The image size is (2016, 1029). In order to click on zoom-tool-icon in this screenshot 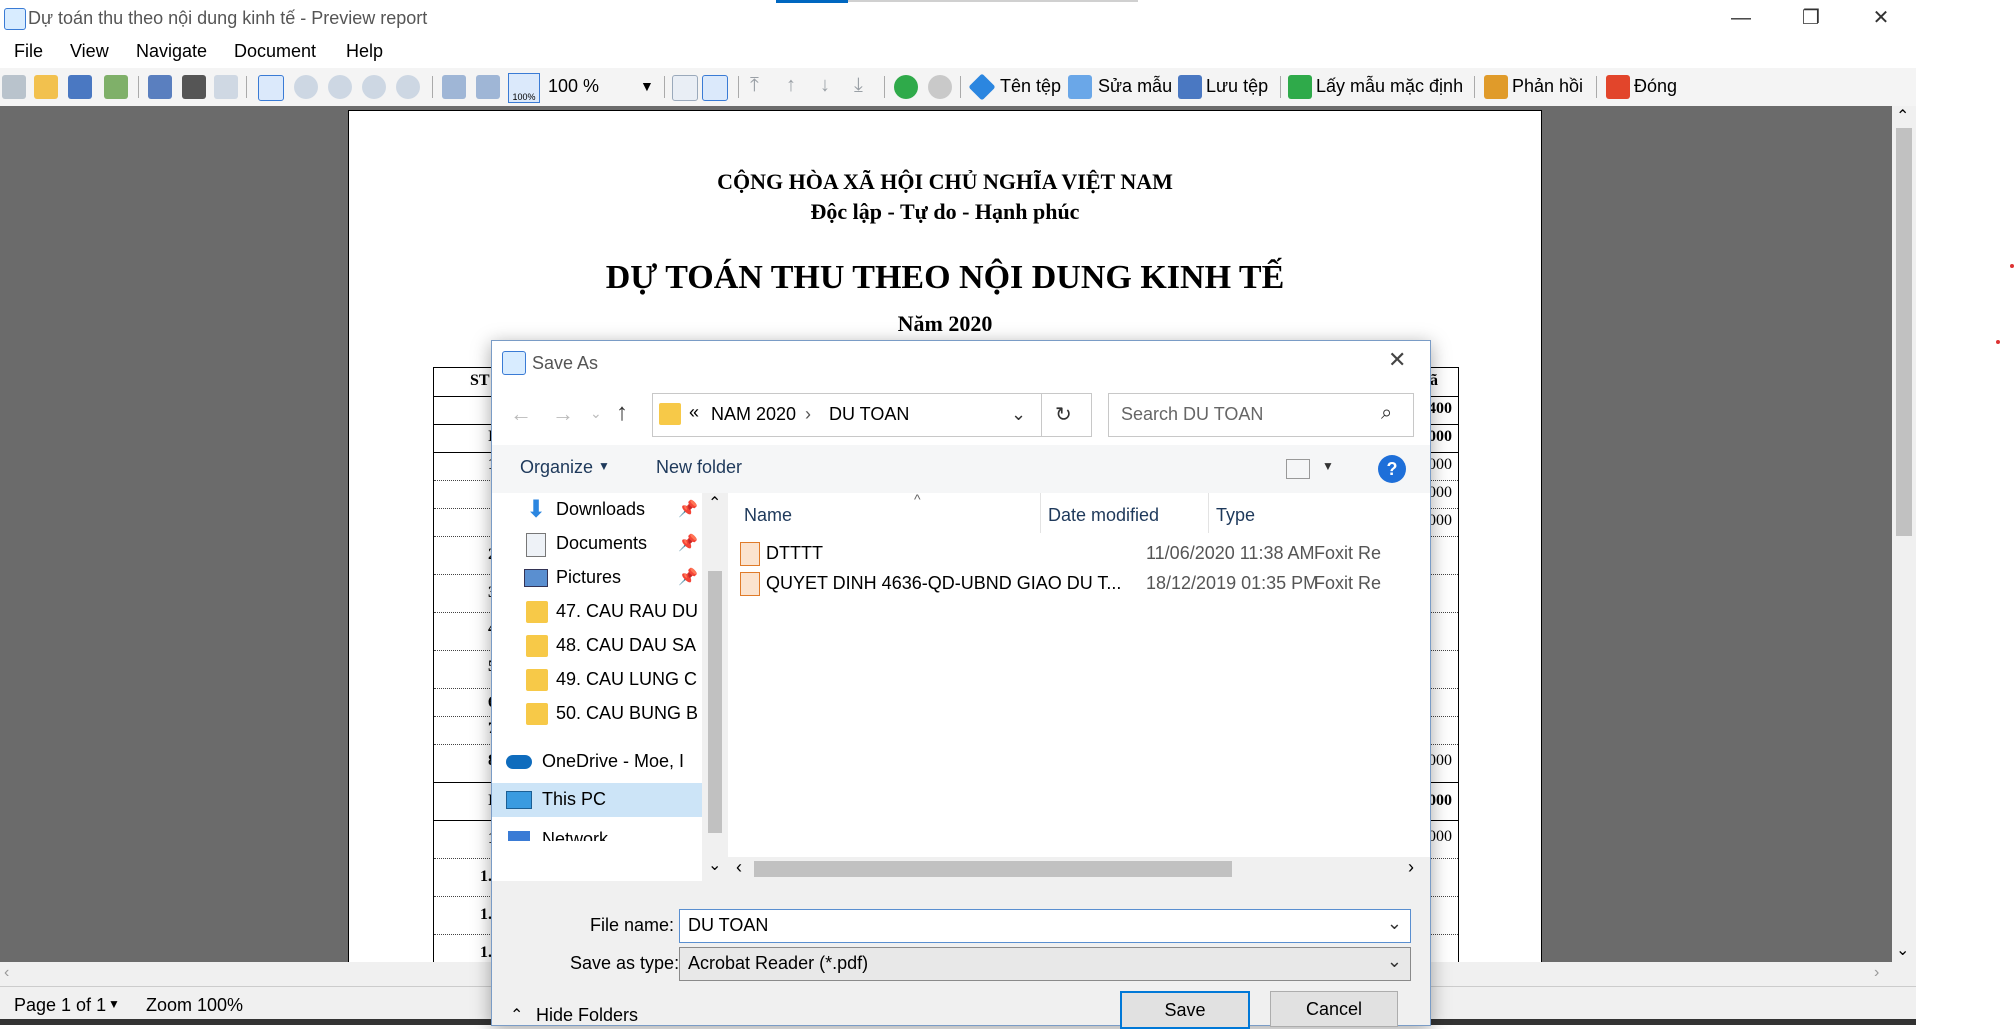, I will do `click(306, 87)`.